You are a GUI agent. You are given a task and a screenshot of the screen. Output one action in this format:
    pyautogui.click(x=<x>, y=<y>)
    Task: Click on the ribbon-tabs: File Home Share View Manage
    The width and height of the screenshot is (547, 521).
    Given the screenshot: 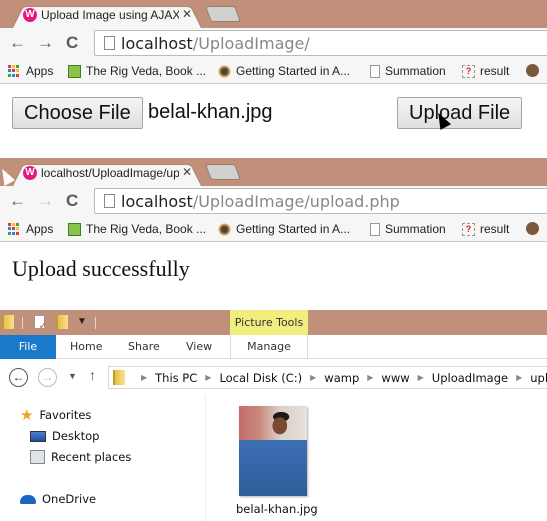 What is the action you would take?
    pyautogui.click(x=273, y=347)
    